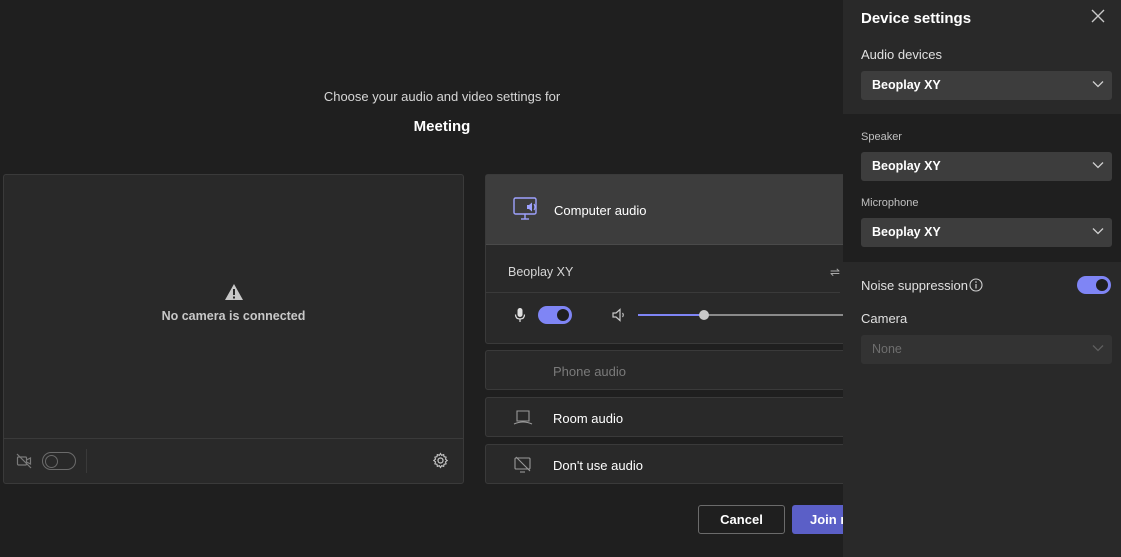 This screenshot has height=557, width=1121. What do you see at coordinates (598, 465) in the screenshot?
I see `no-audio-label: Don't use audio` at bounding box center [598, 465].